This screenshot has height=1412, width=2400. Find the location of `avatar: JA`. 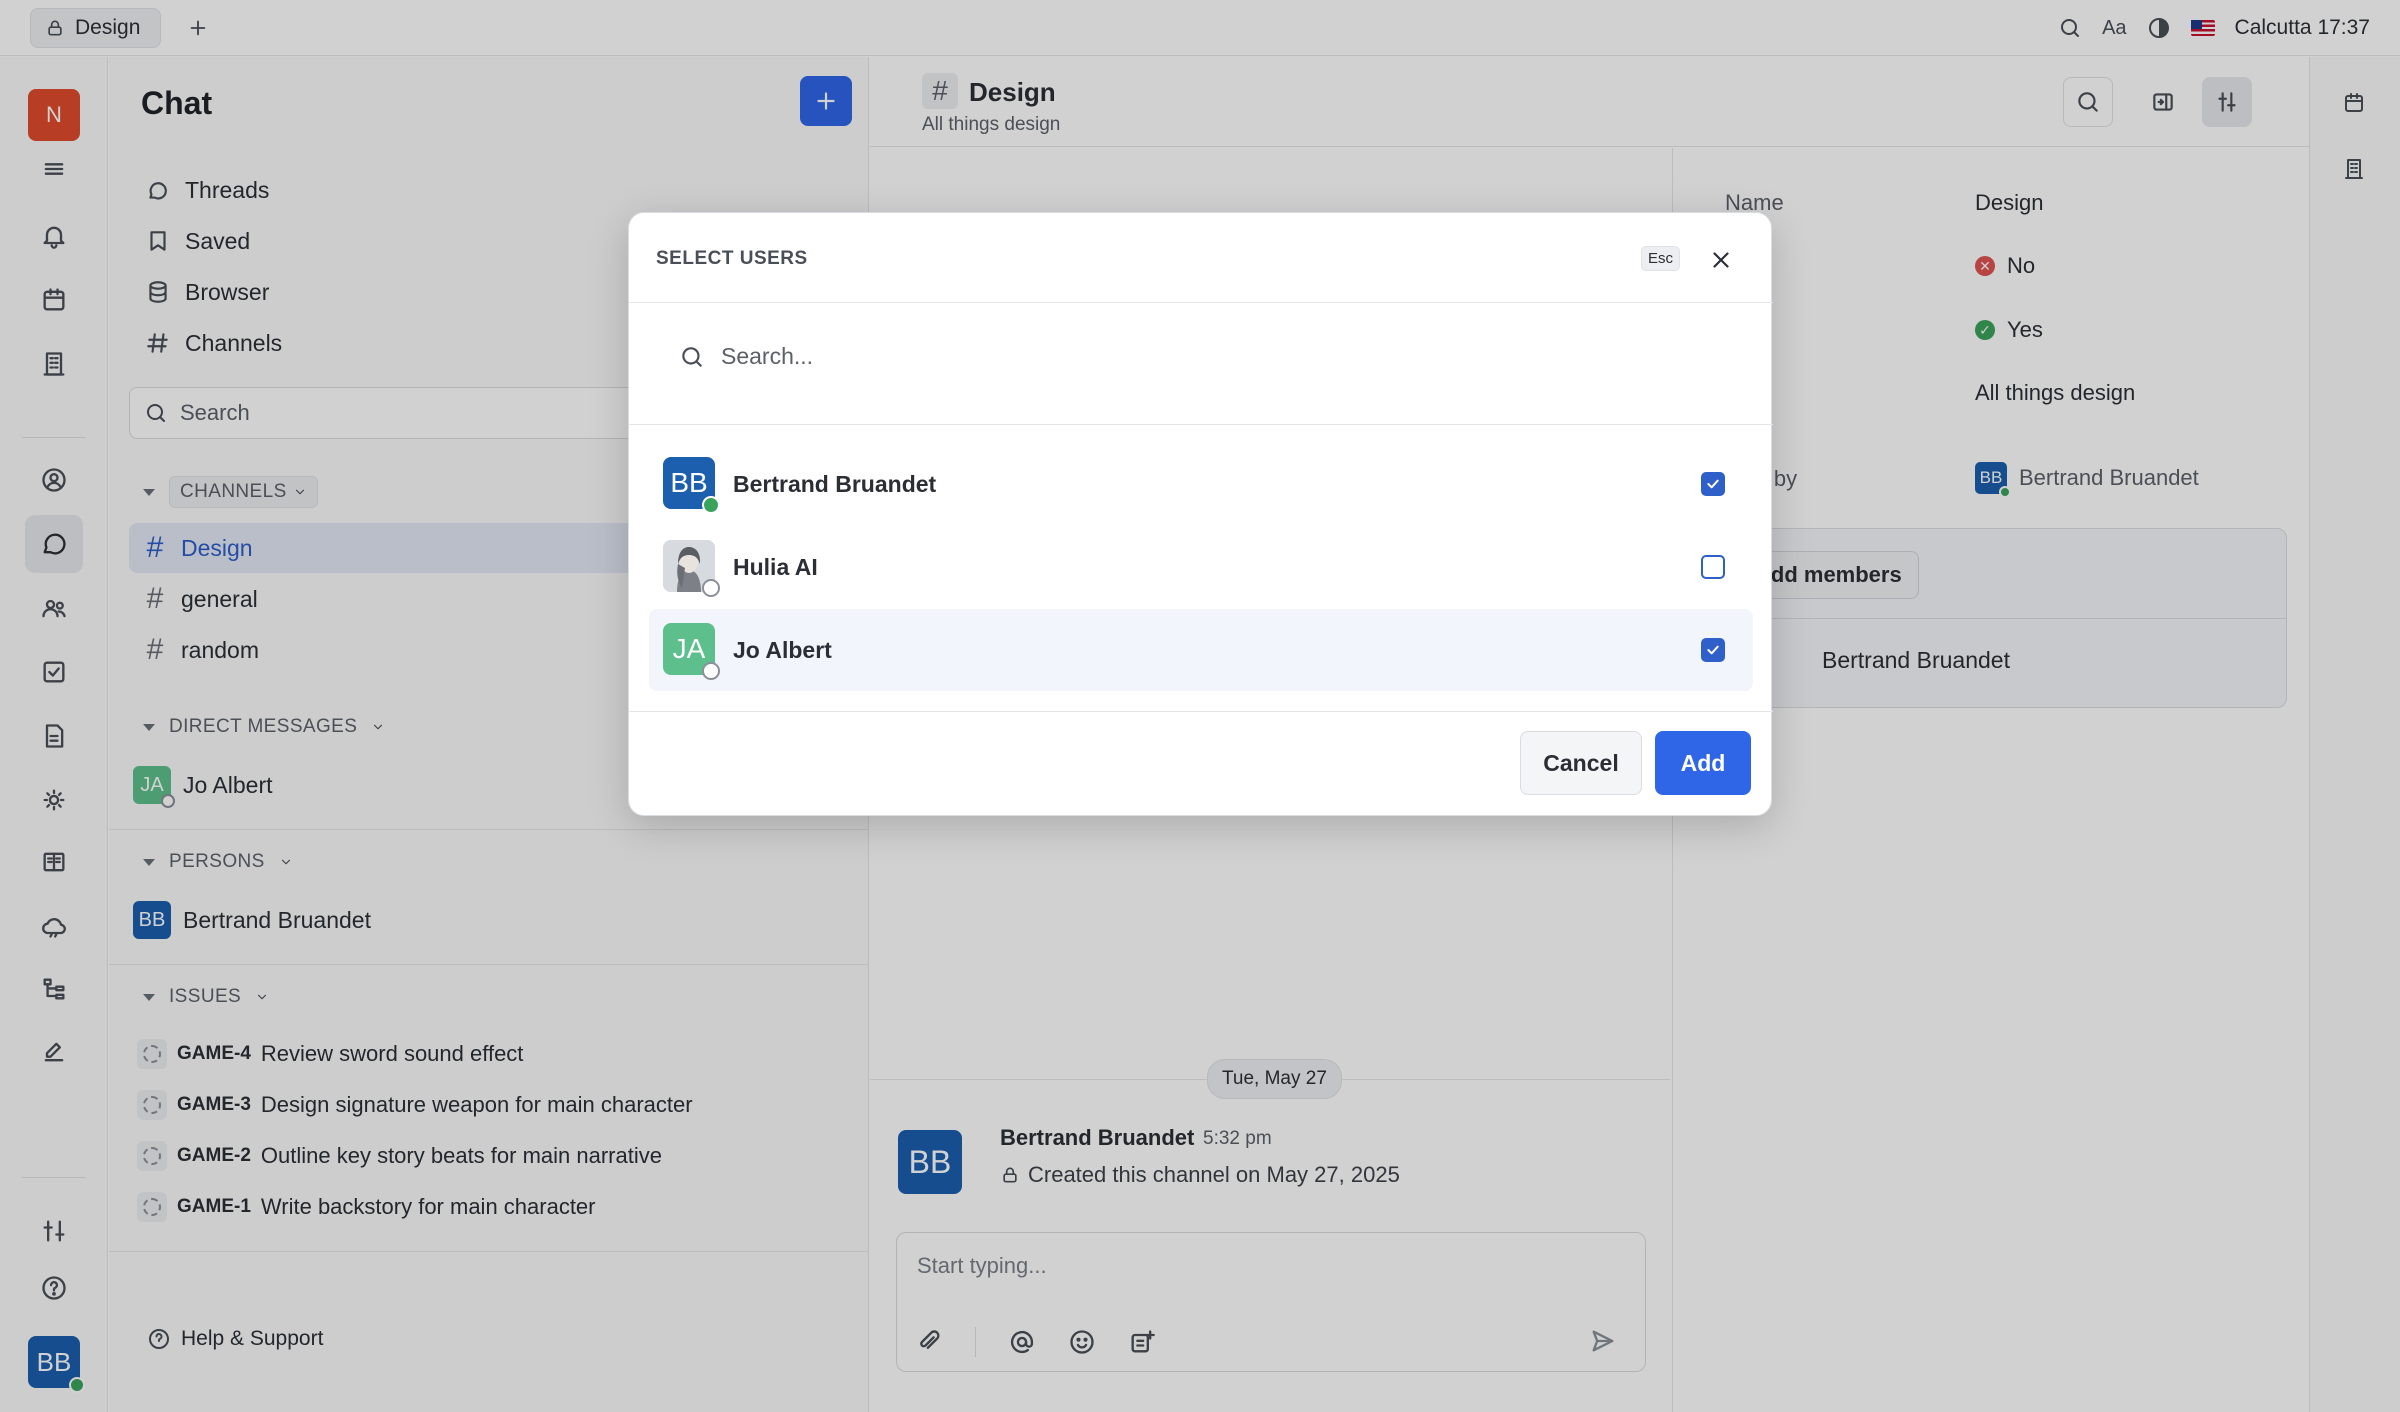

avatar: JA is located at coordinates (691, 651).